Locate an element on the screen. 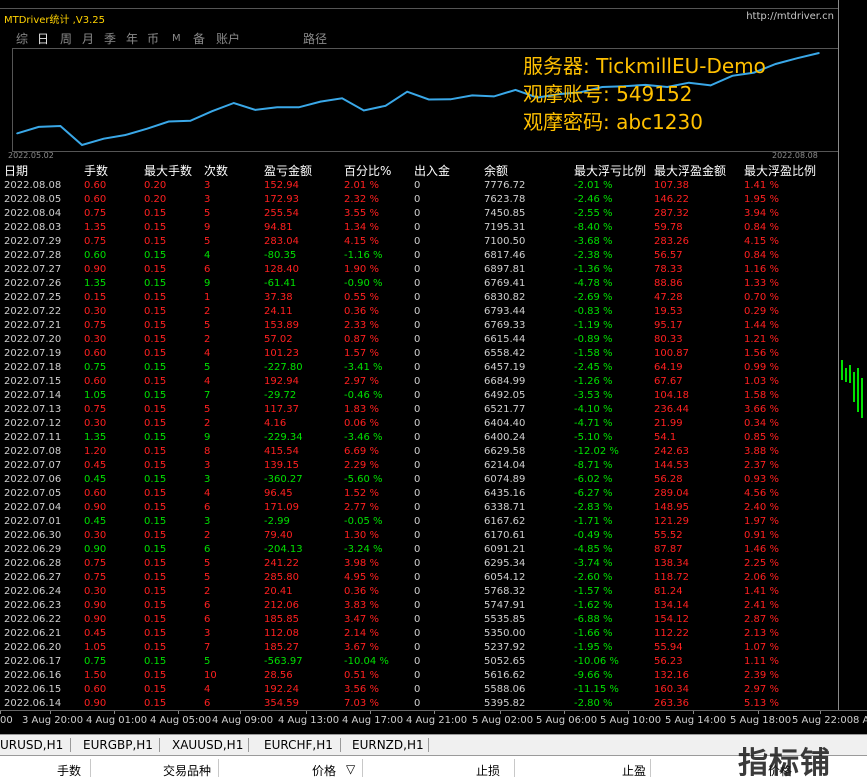  time-label: 5 Aug 10:00 is located at coordinates (631, 720).